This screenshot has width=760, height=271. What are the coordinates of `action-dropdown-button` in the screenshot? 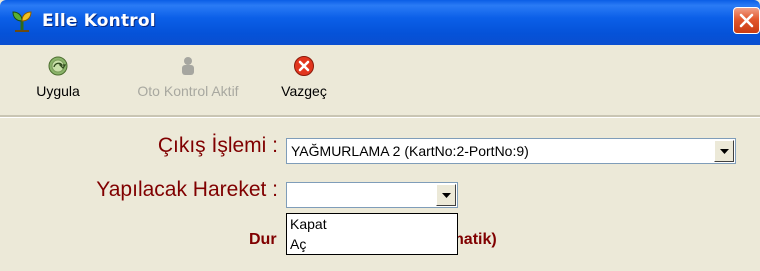 It's located at (446, 195).